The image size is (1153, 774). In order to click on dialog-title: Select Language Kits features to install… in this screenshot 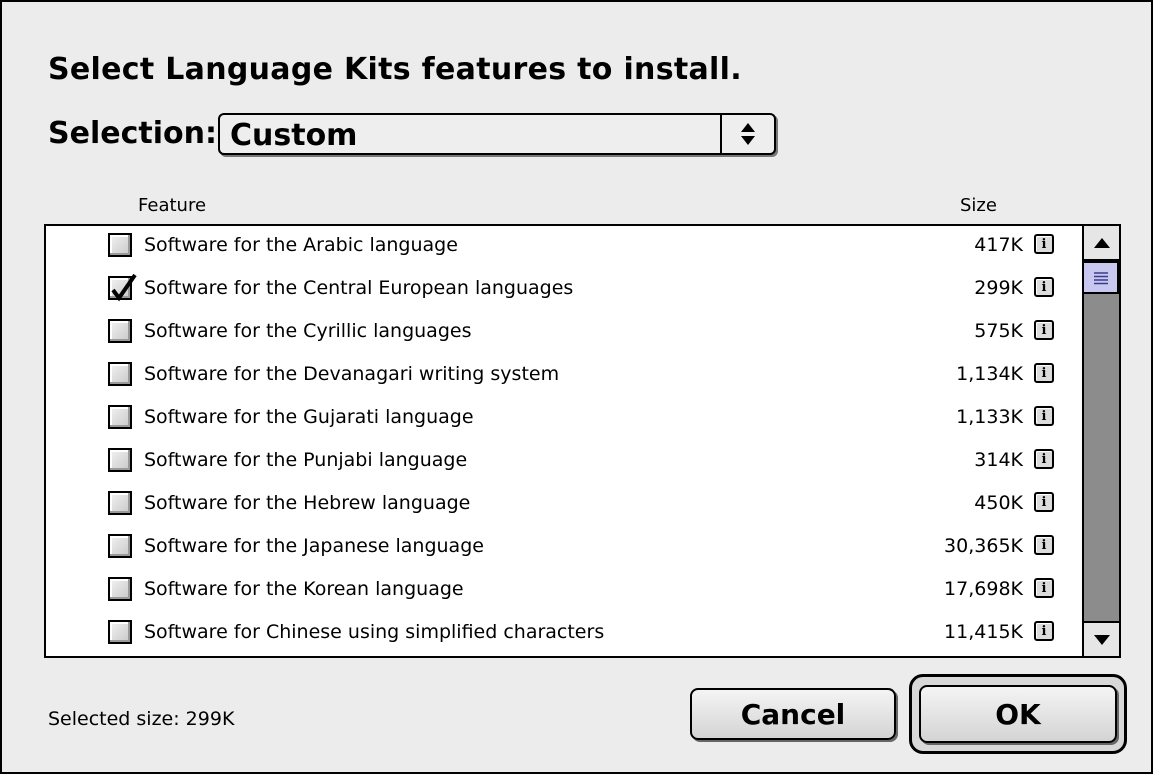, I will do `click(395, 69)`.